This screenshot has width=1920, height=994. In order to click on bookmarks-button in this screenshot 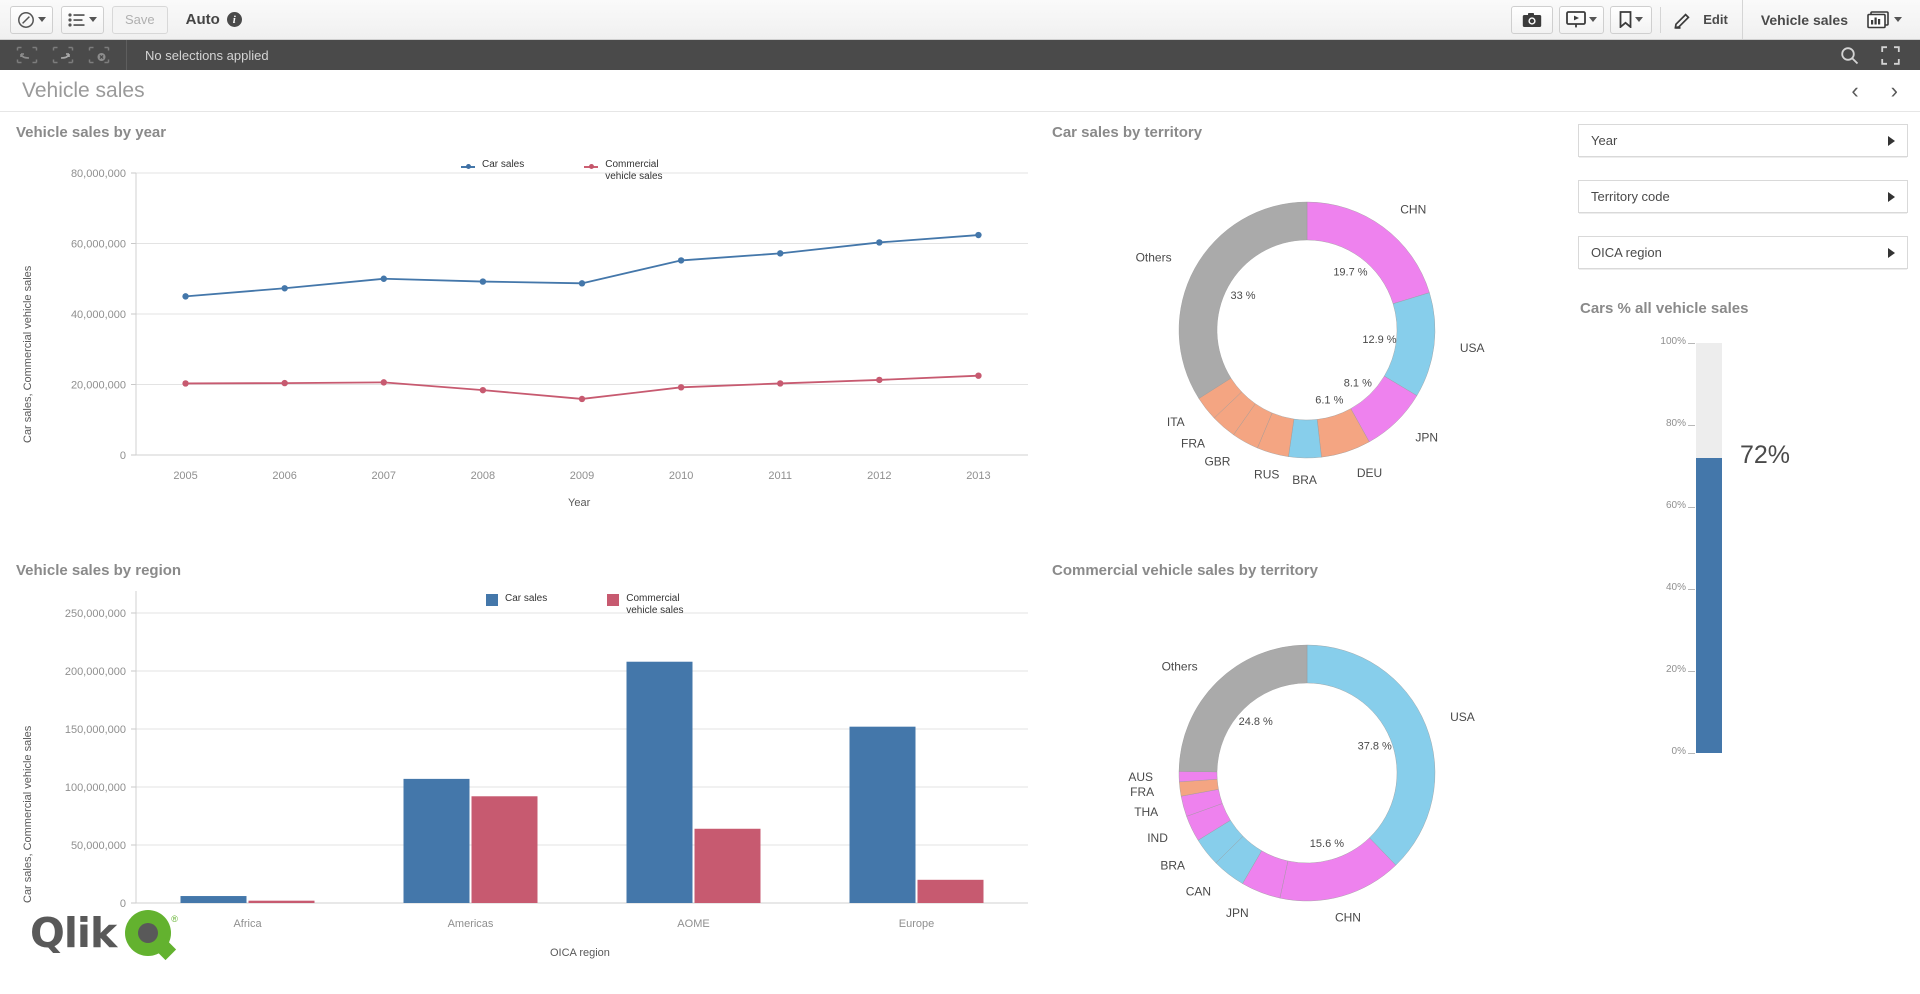, I will do `click(1631, 19)`.